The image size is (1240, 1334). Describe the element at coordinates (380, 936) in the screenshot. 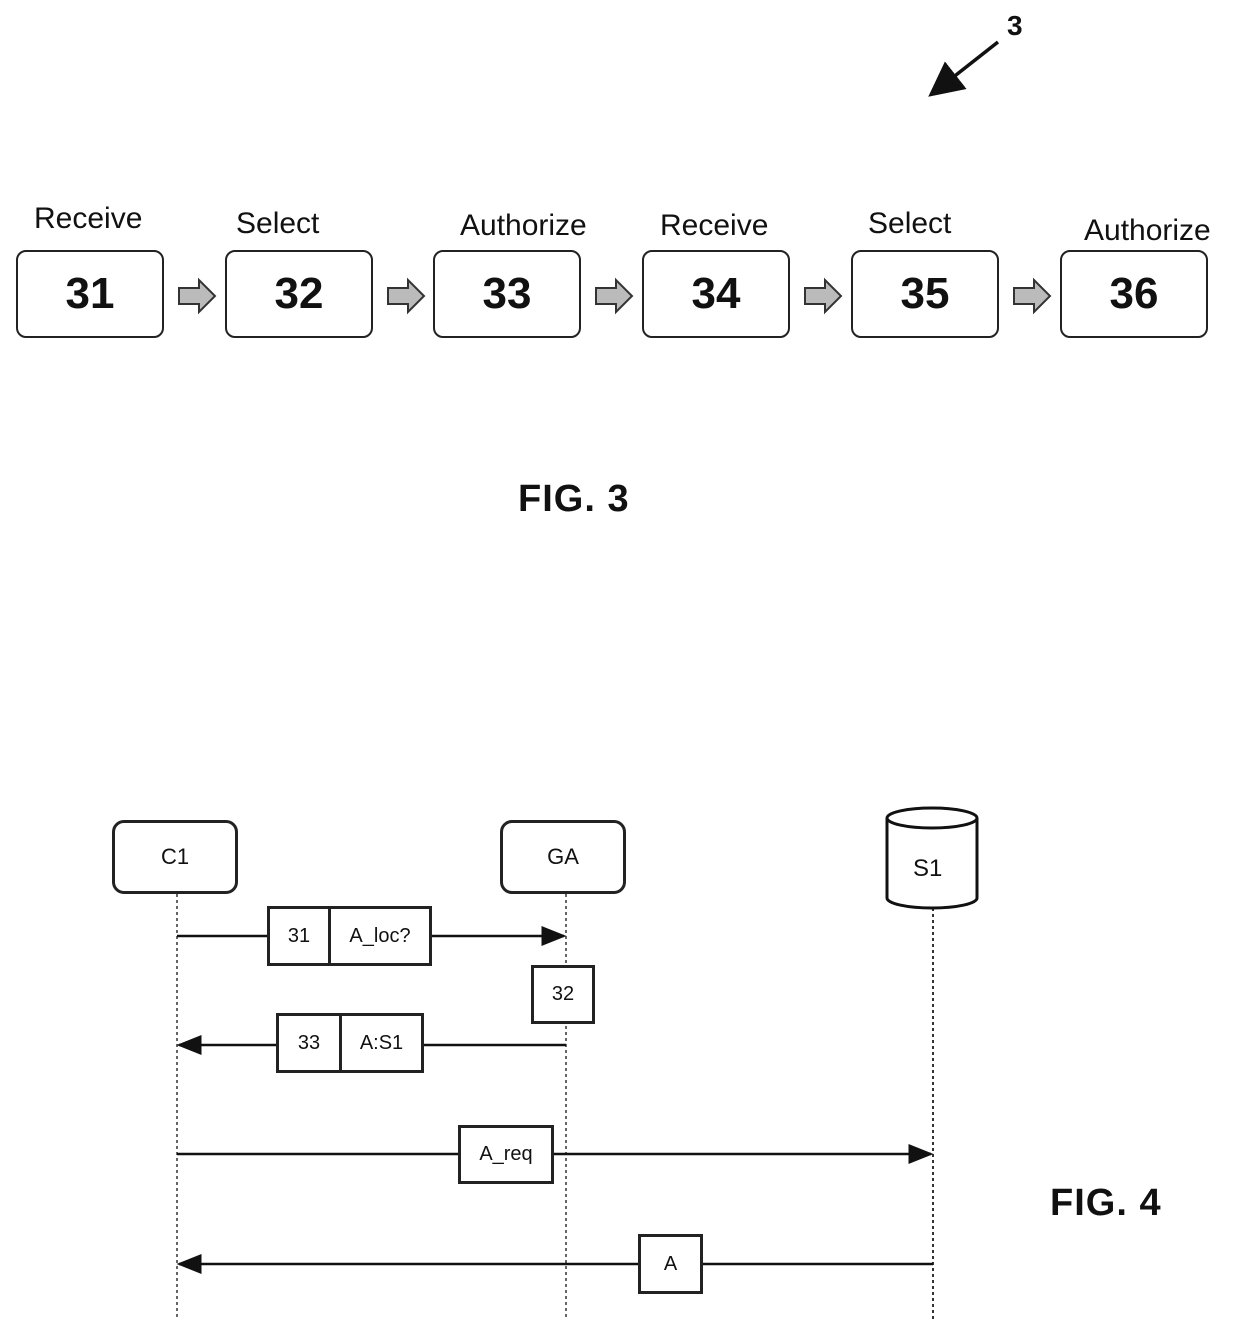

I see `message-label: A_loc?` at that location.